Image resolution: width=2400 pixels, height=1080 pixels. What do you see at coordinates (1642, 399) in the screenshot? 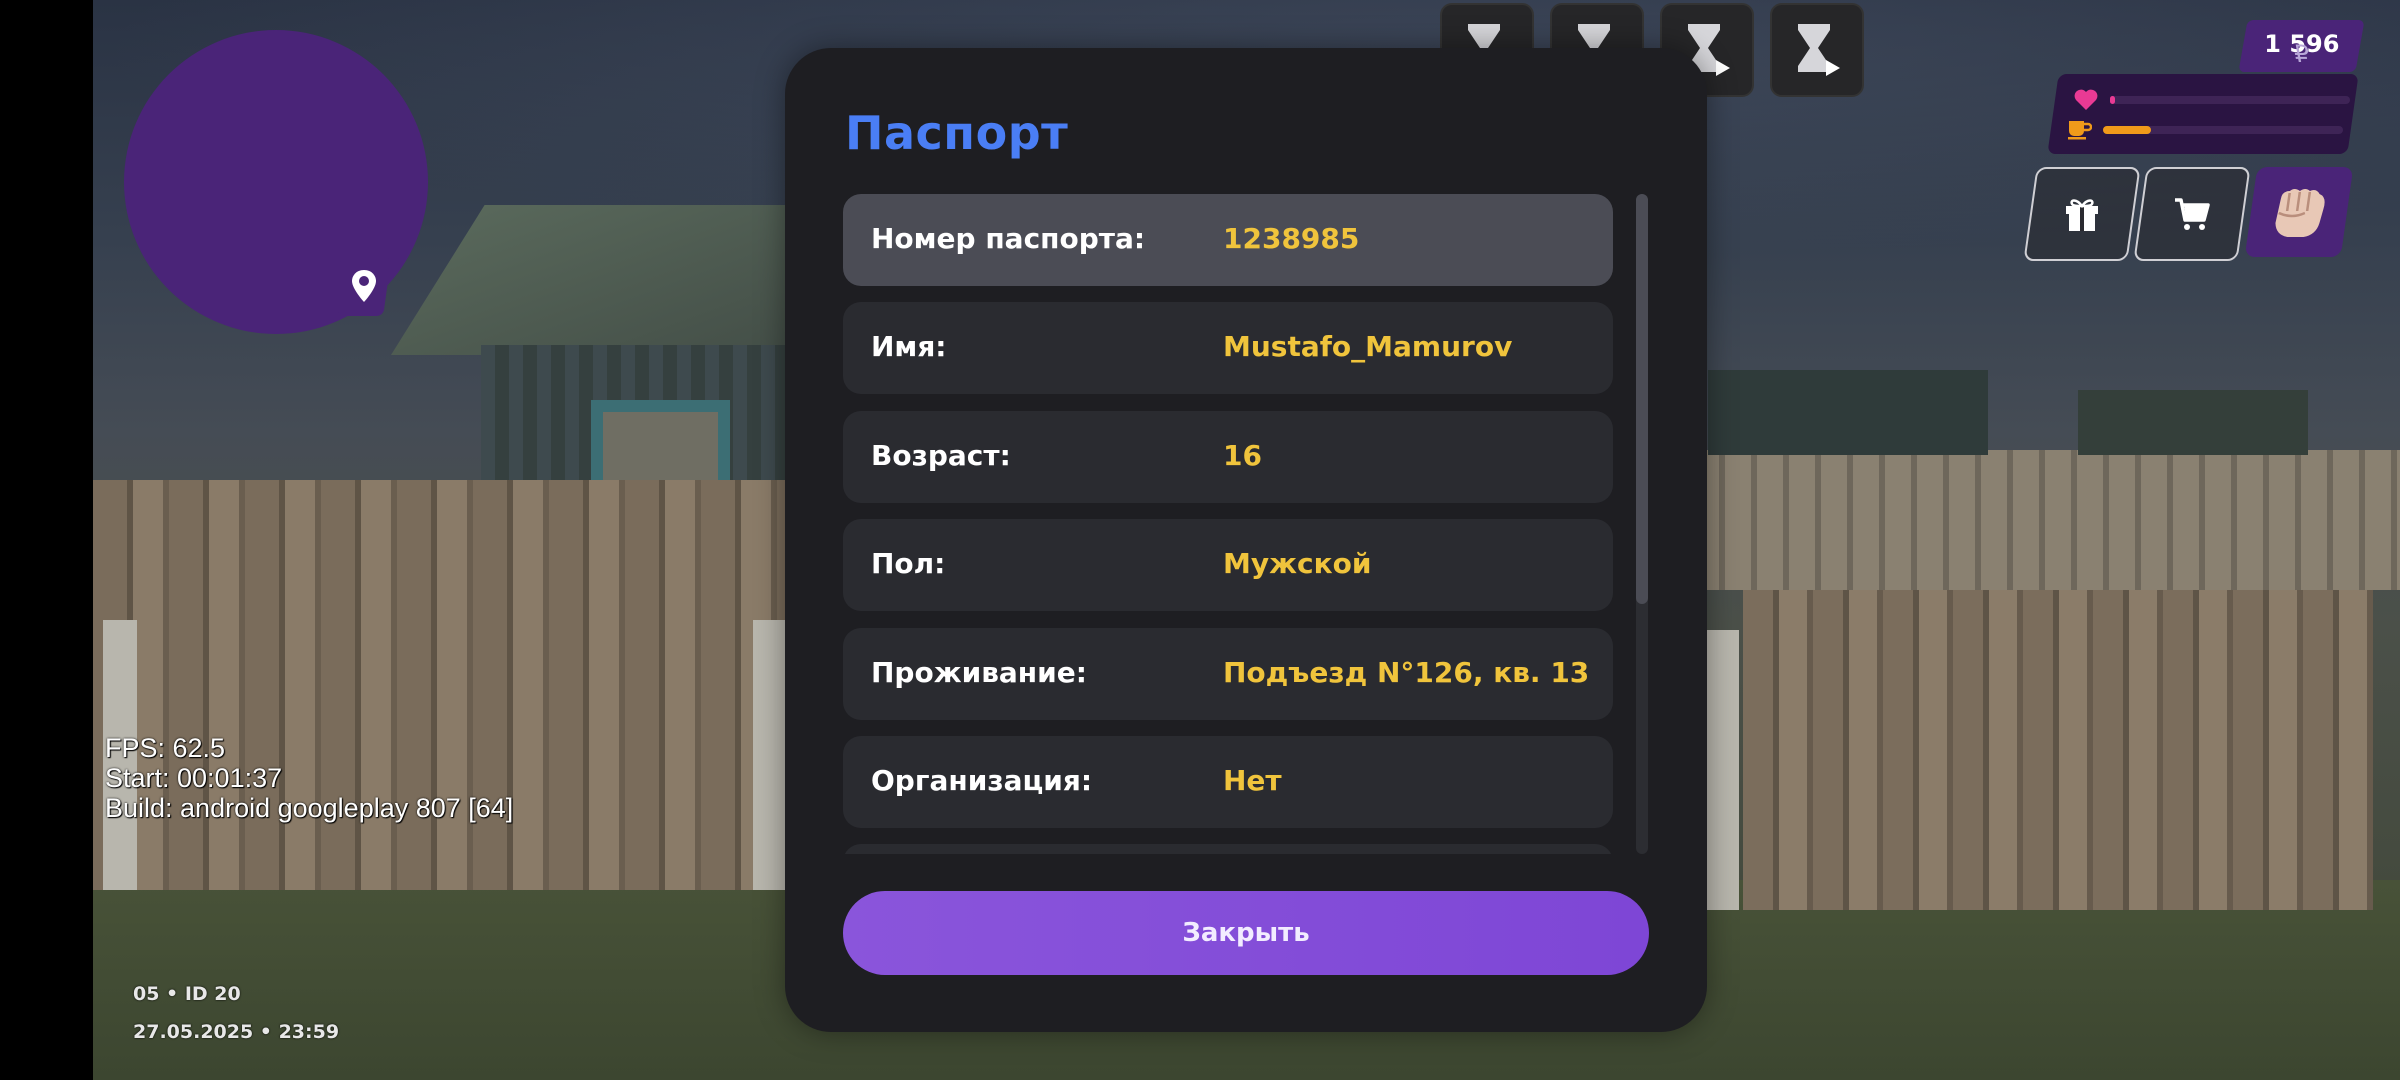
I see `scrollbar-thumb` at bounding box center [1642, 399].